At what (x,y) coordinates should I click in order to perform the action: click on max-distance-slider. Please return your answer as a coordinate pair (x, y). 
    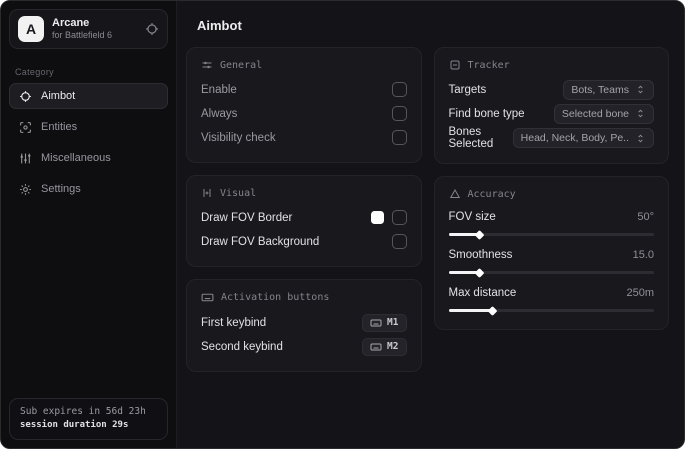
    Looking at the image, I should click on (551, 310).